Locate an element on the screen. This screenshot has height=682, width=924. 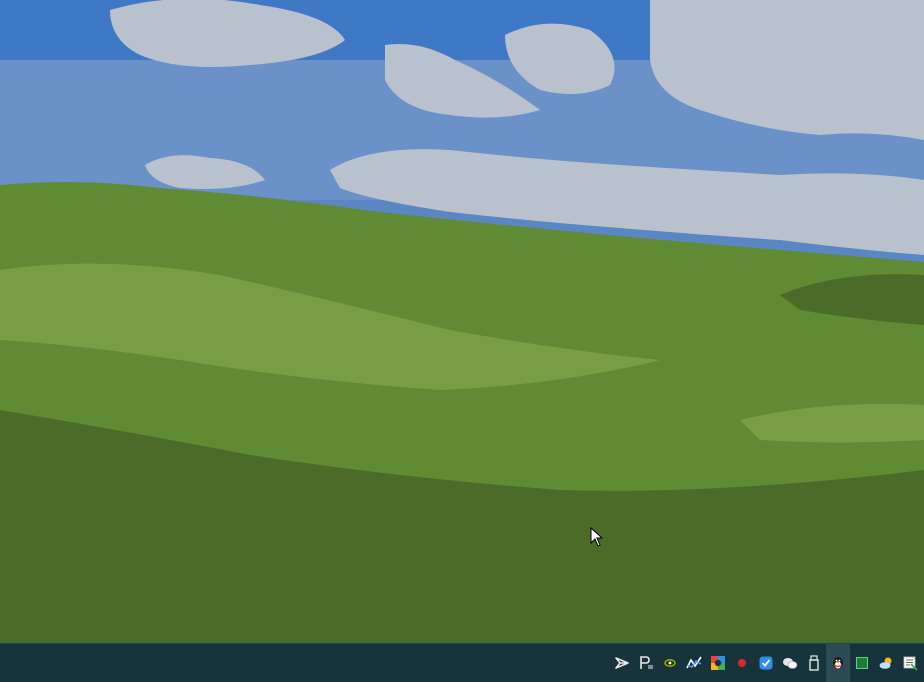
notifications-icon is located at coordinates (910, 663).